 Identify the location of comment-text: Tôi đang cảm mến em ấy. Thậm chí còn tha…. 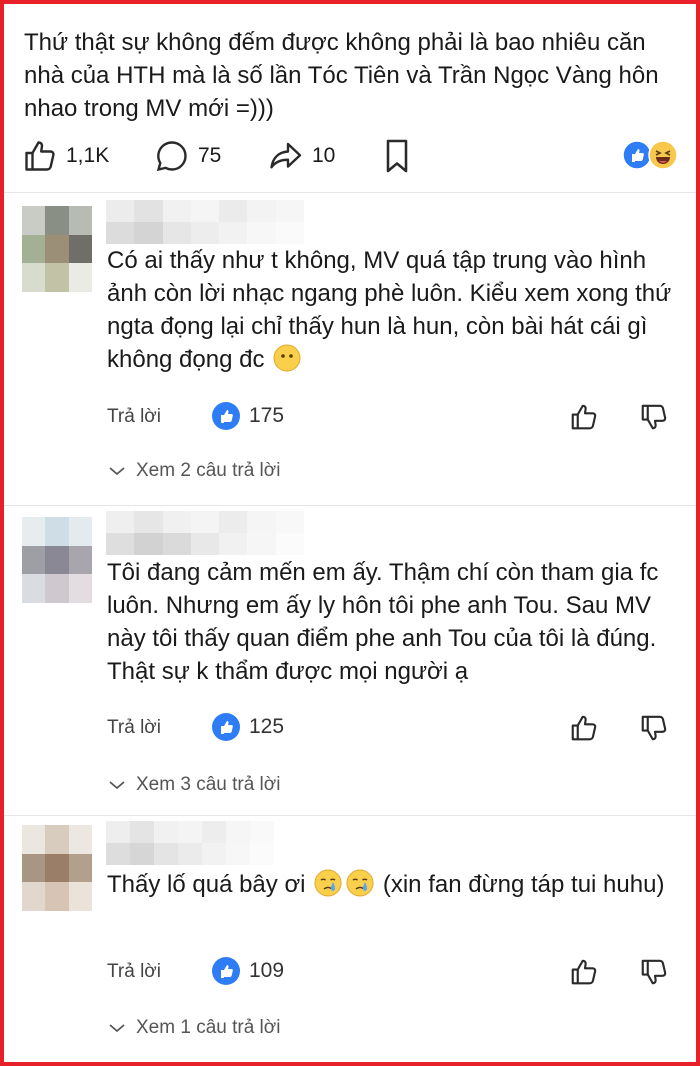
(383, 622).